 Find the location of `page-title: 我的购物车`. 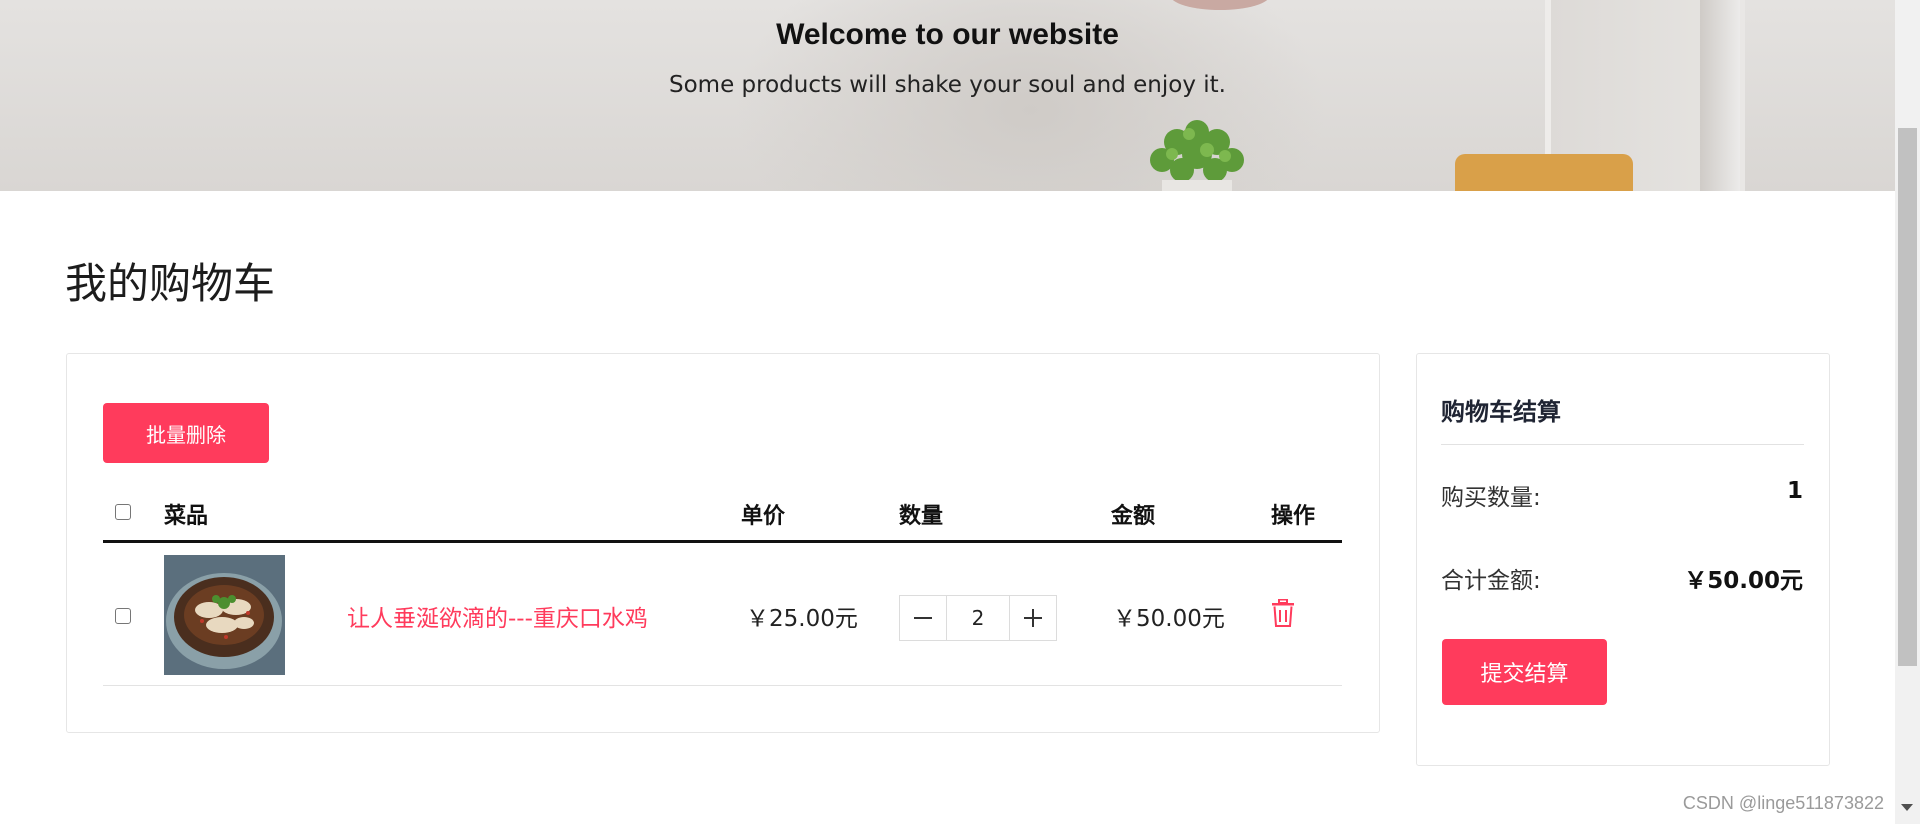

page-title: 我的购物车 is located at coordinates (170, 283).